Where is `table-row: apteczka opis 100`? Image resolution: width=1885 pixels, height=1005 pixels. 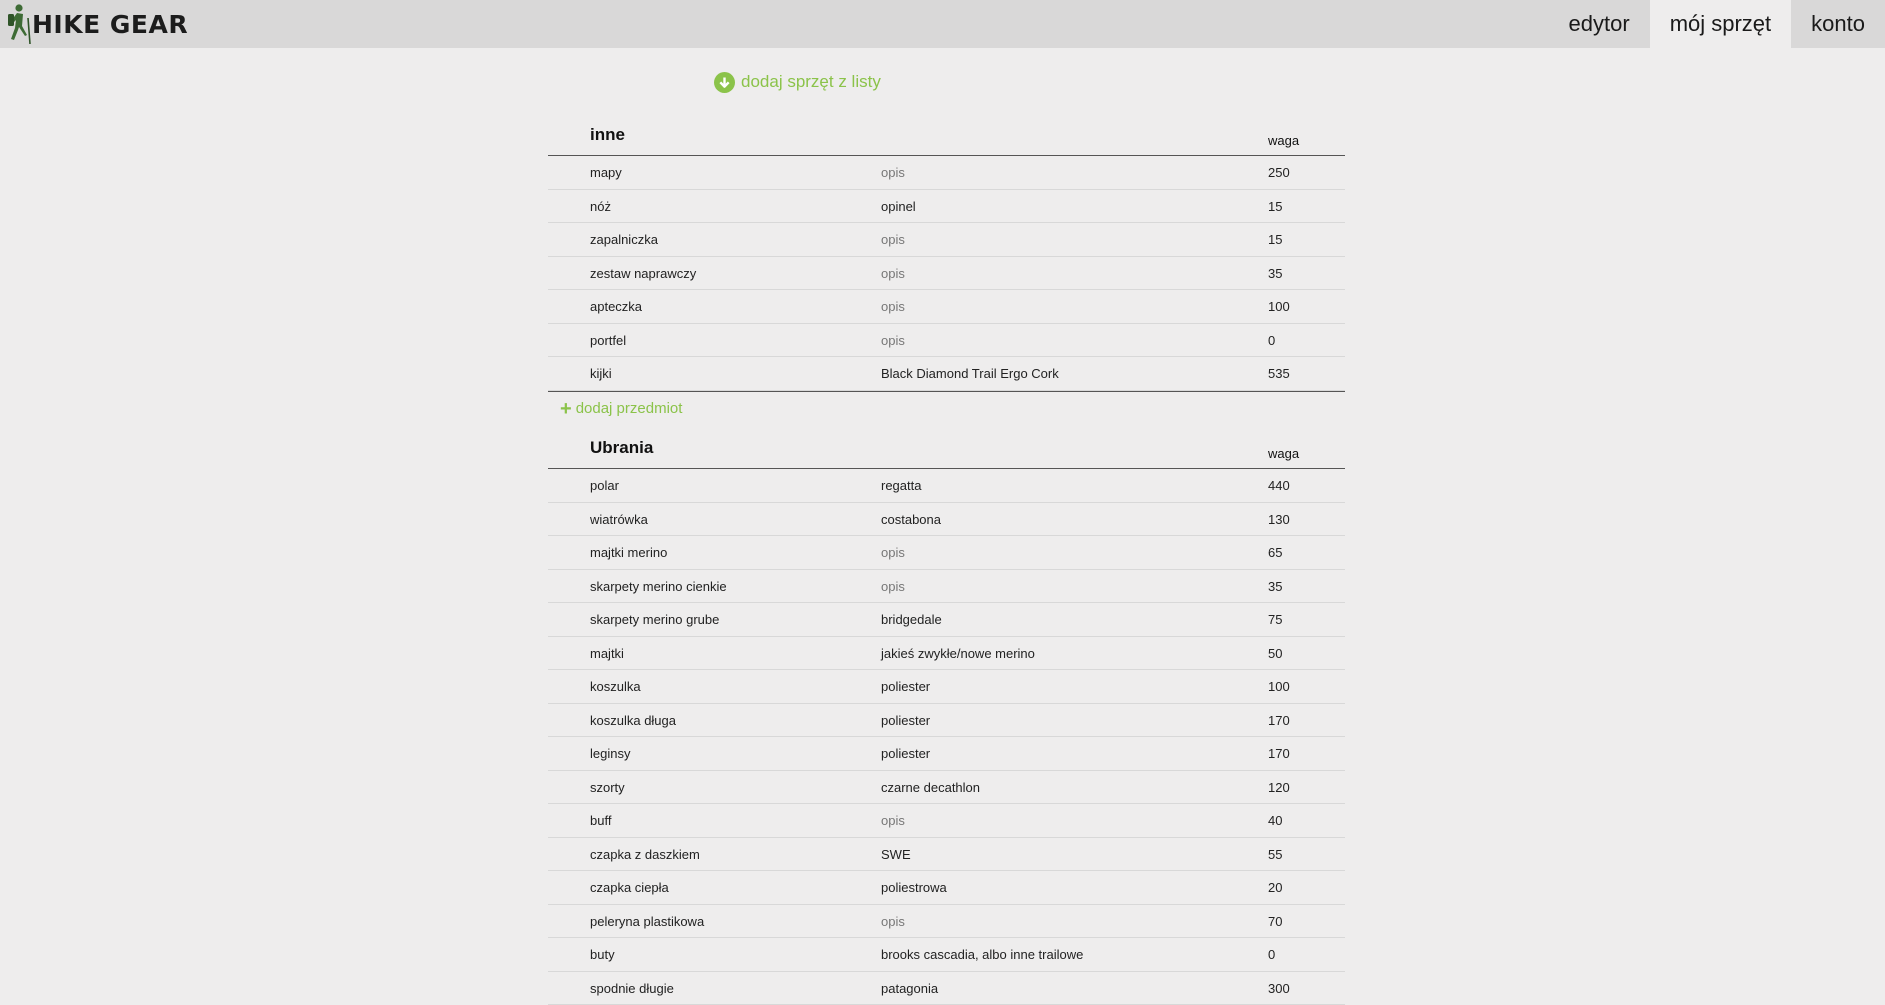
table-row: apteczka opis 100 is located at coordinates (946, 307).